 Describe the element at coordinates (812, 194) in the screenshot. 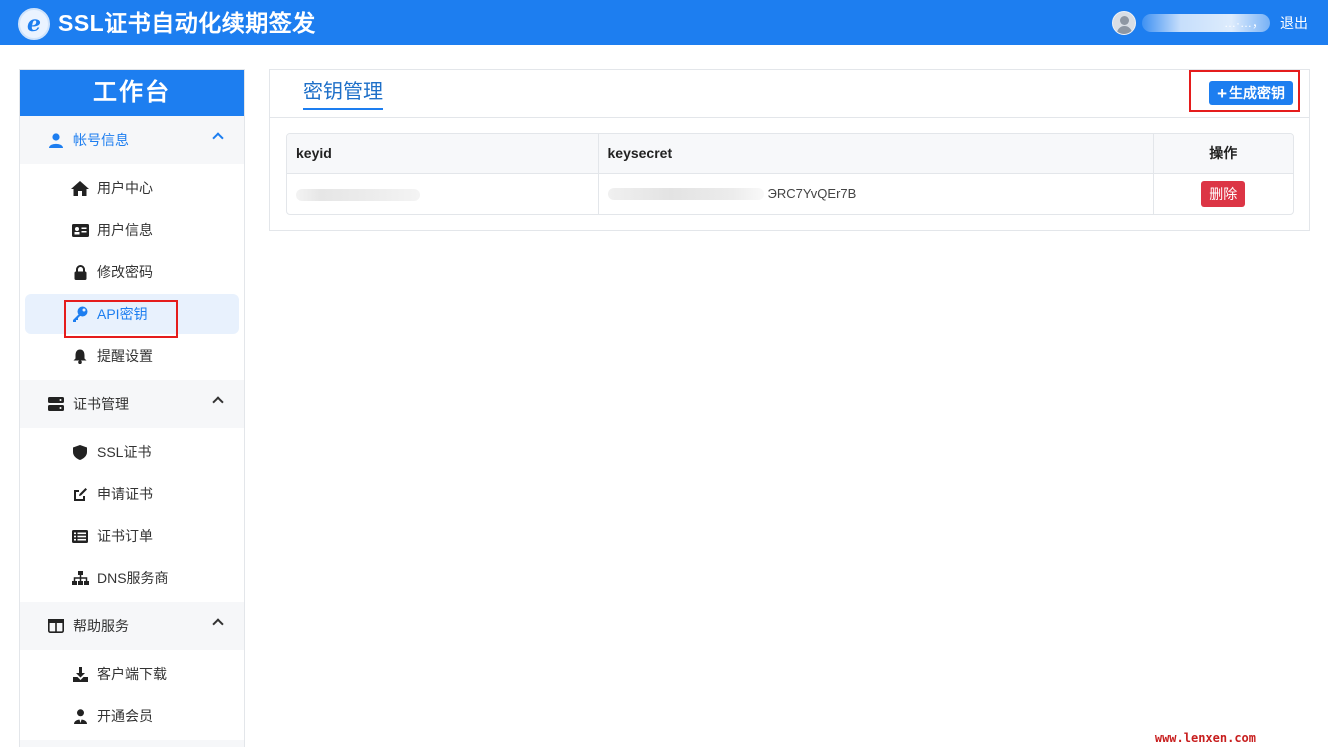

I see `keysecret-visible-tail: ЭRC7YvQEr7B` at that location.